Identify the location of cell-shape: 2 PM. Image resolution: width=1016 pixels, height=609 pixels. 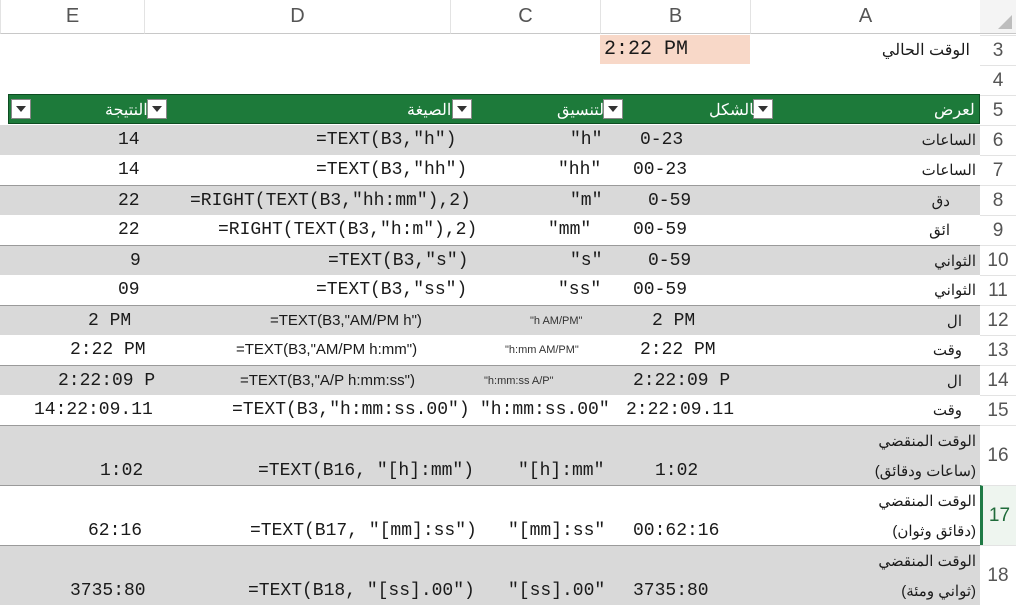
(673, 321).